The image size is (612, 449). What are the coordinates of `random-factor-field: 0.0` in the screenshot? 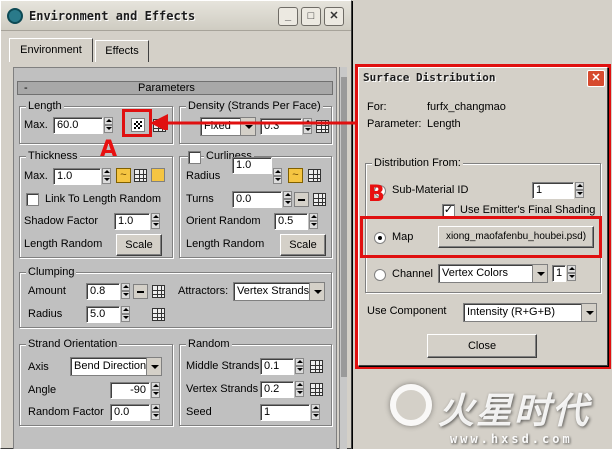 It's located at (130, 412).